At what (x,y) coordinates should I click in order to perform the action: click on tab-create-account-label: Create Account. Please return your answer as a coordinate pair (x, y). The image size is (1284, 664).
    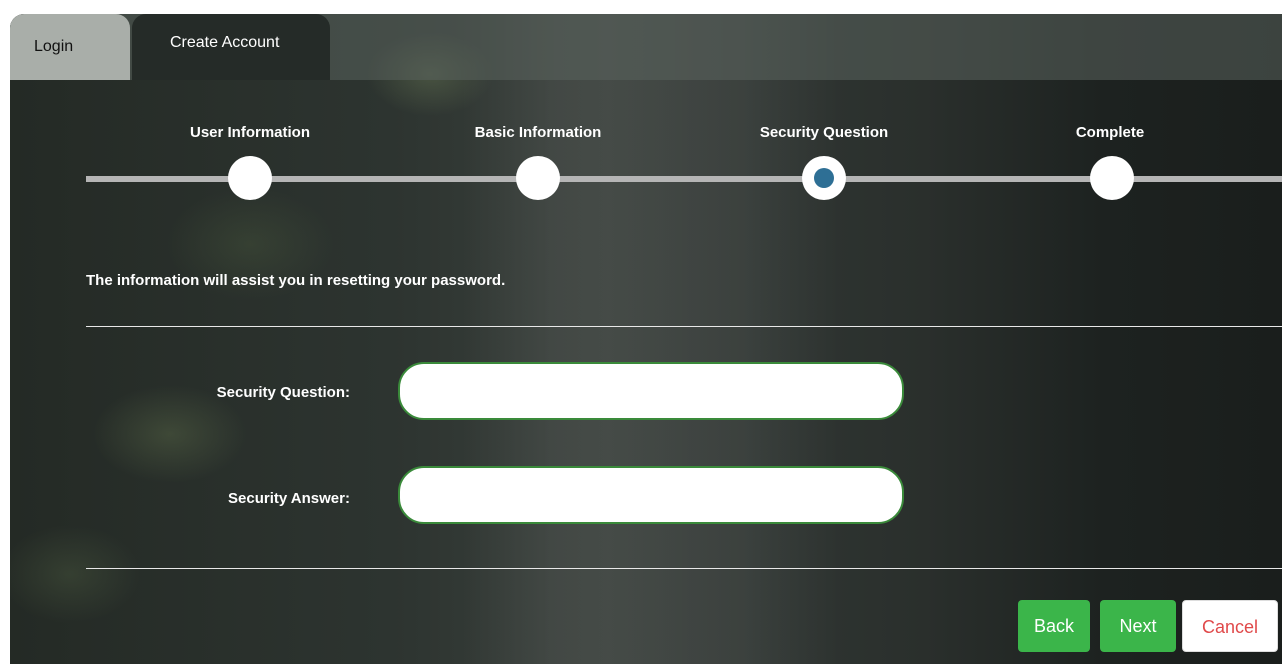
    Looking at the image, I should click on (225, 42).